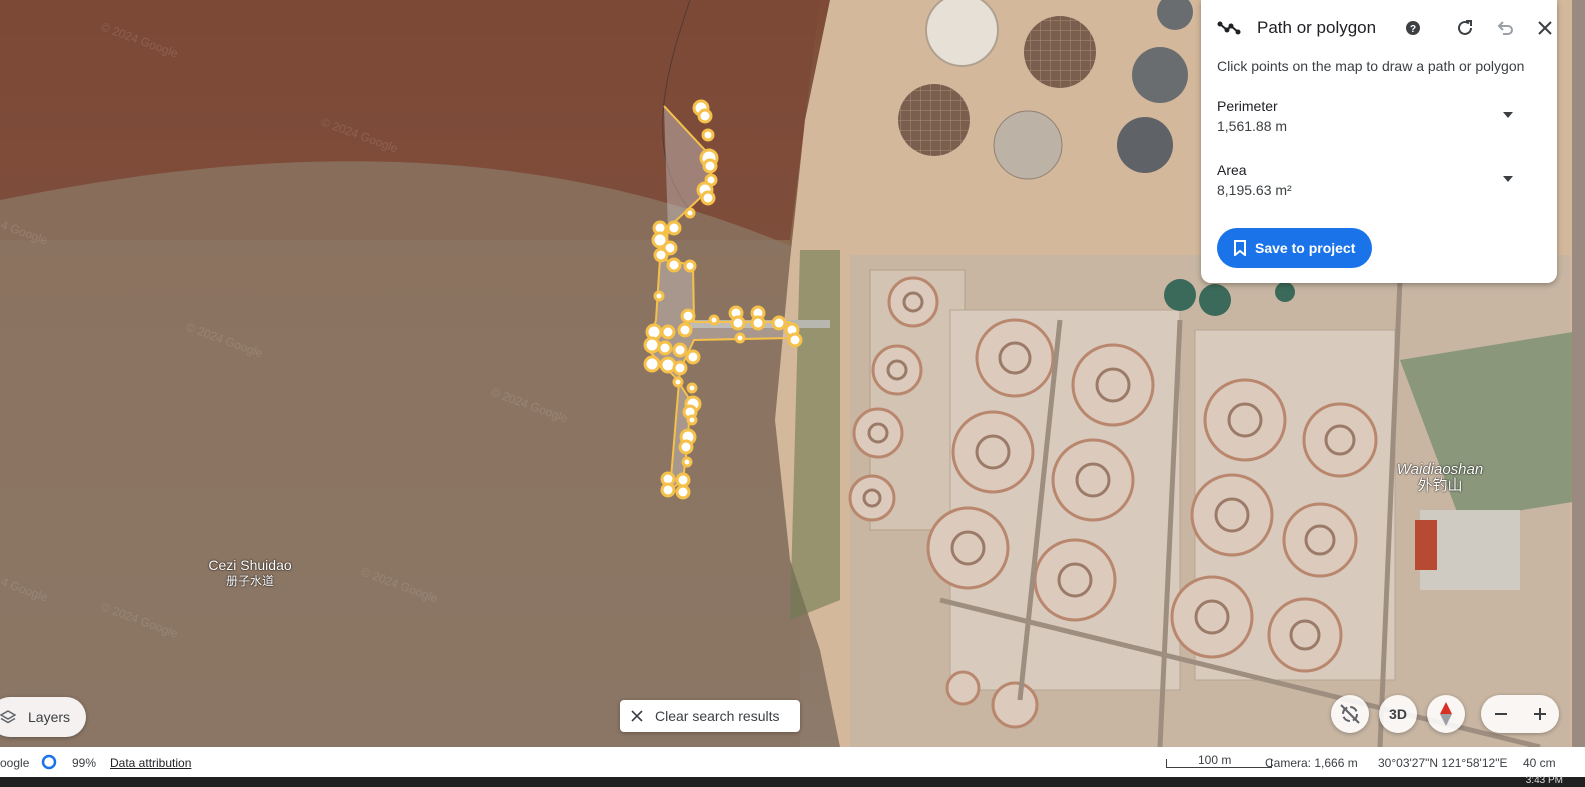 This screenshot has width=1585, height=787. I want to click on resolution: 40 cm, so click(1539, 763).